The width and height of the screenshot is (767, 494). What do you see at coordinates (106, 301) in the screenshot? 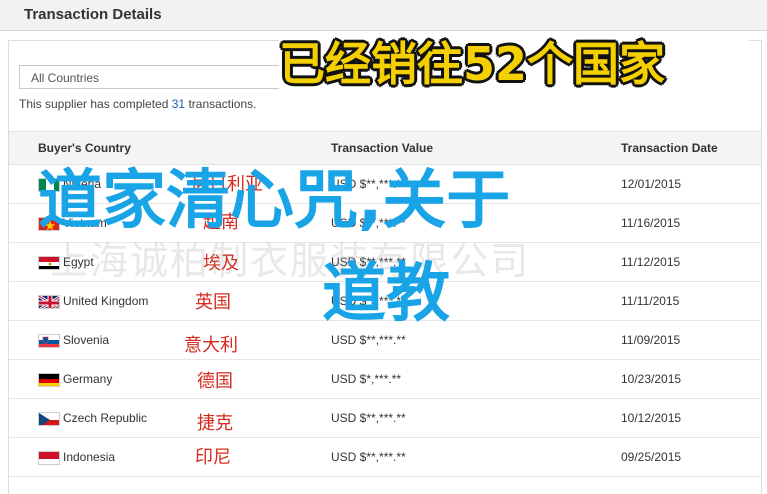
I see `row-country: United Kingdom` at bounding box center [106, 301].